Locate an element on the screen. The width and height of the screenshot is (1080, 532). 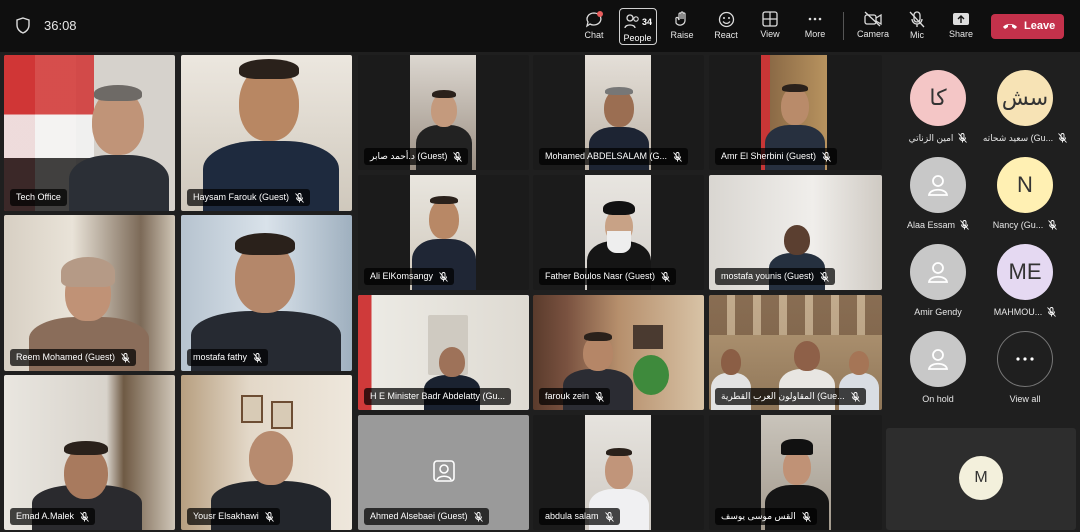
participant-name: القس موسى يوسف is located at coordinates (766, 516).